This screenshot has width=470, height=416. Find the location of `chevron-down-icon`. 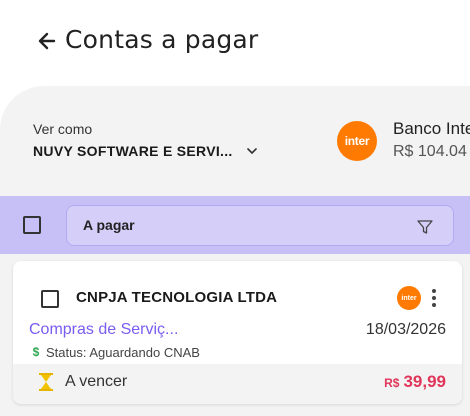

chevron-down-icon is located at coordinates (252, 151).